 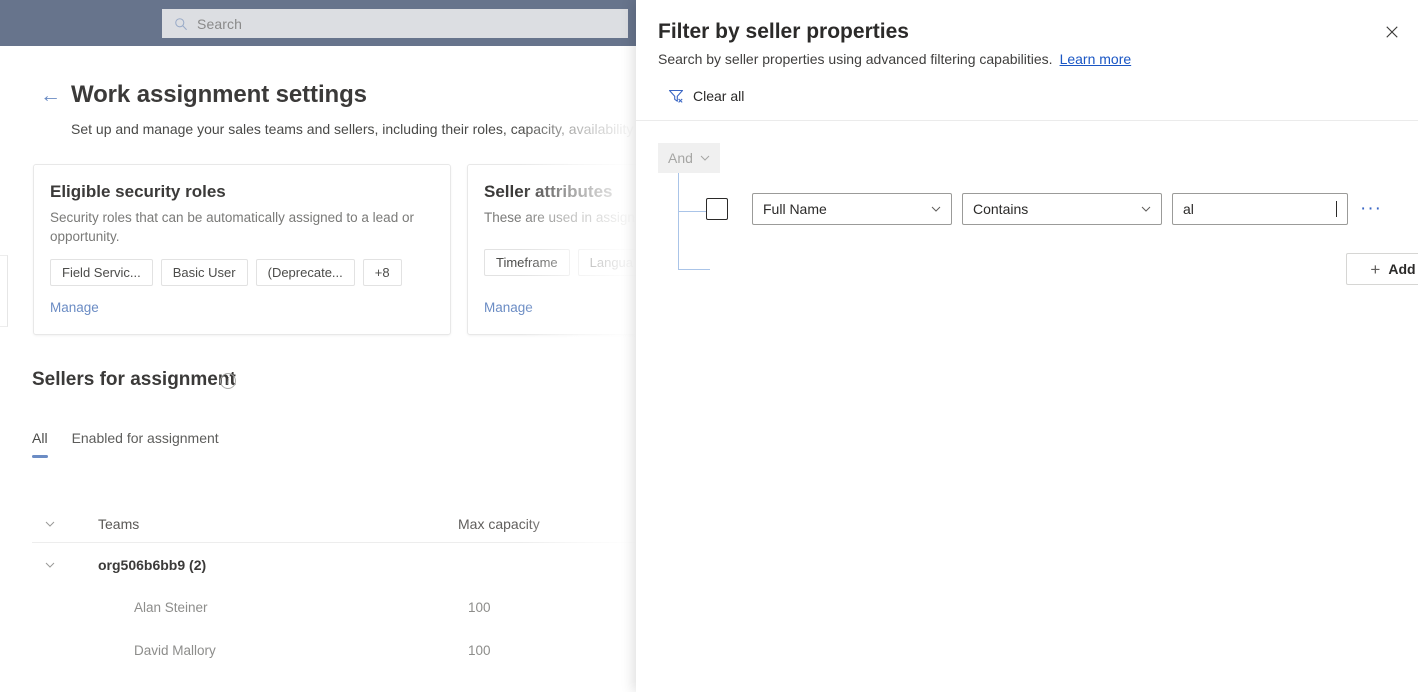 What do you see at coordinates (1392, 32) in the screenshot?
I see `close-icon` at bounding box center [1392, 32].